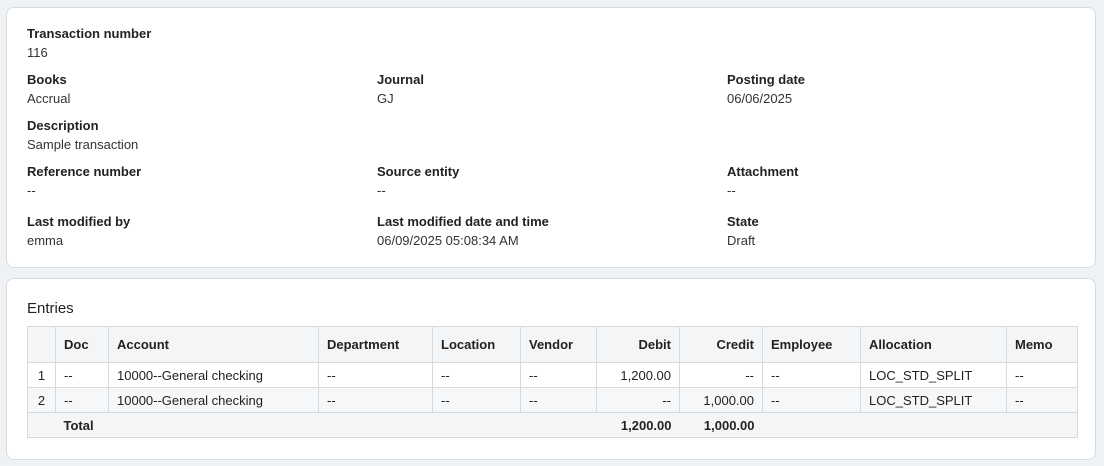  Describe the element at coordinates (47, 79) in the screenshot. I see `books-label: Books` at that location.